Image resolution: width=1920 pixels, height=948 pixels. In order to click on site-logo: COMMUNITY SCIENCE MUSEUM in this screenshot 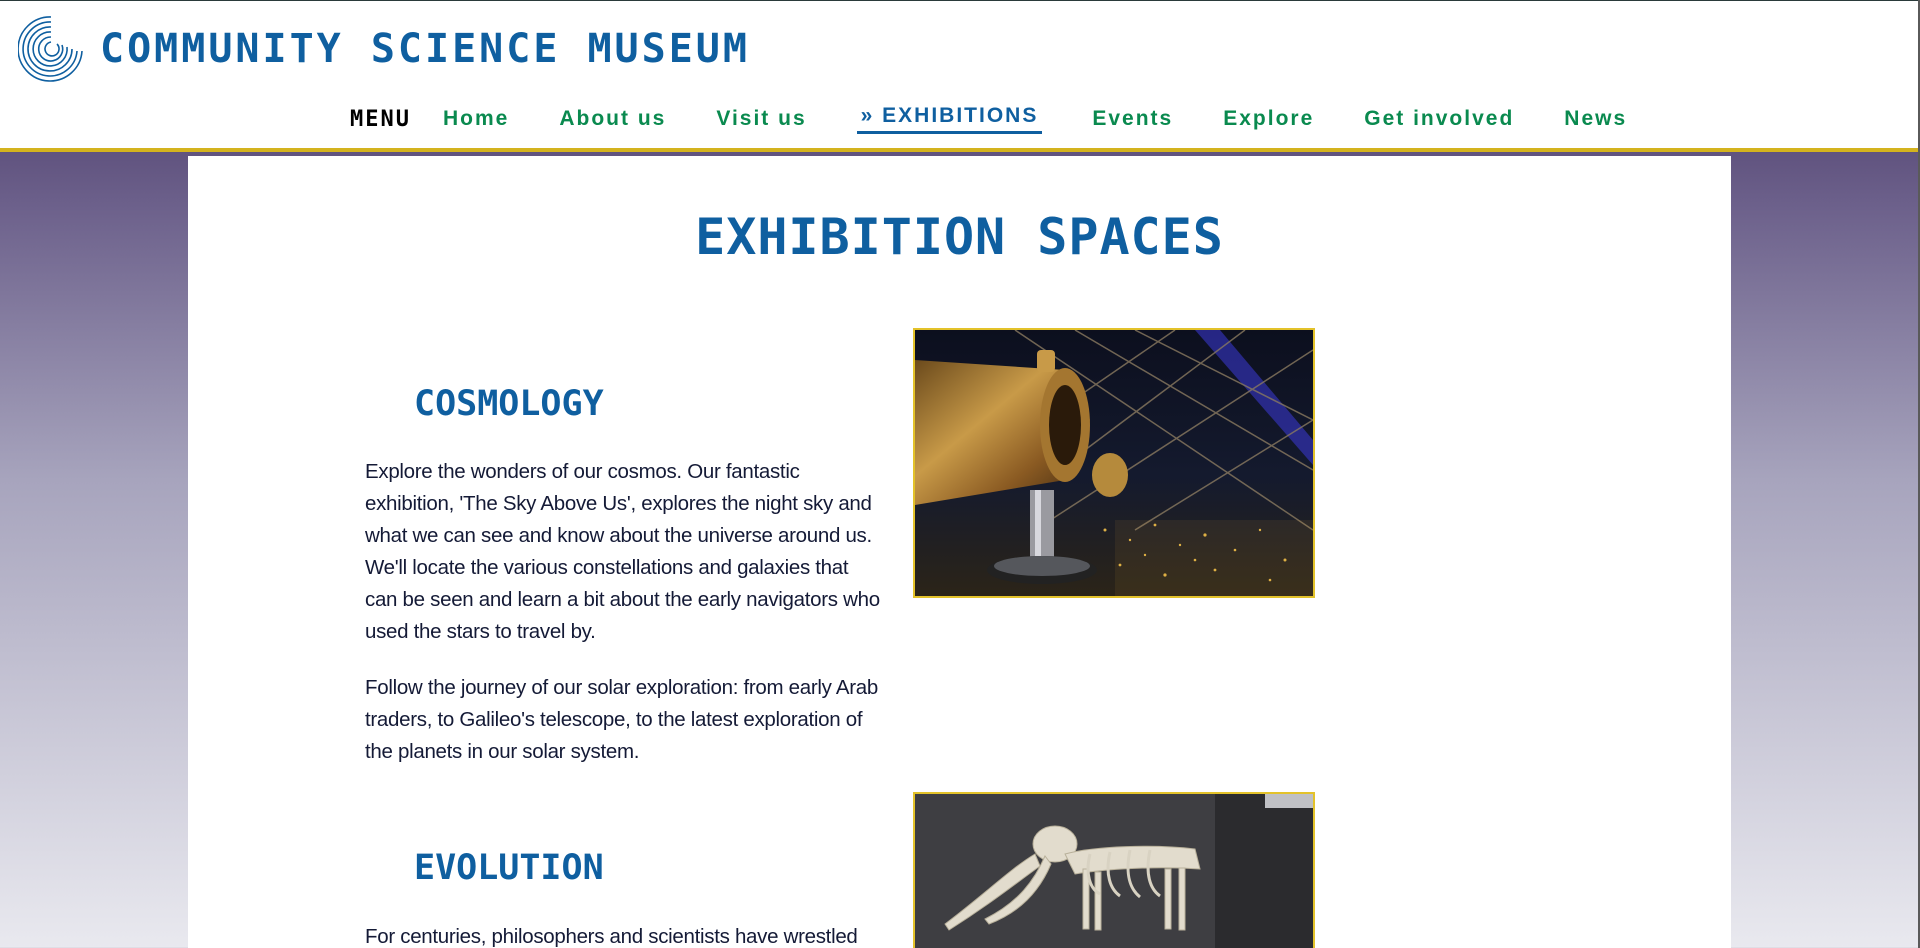, I will do `click(384, 49)`.